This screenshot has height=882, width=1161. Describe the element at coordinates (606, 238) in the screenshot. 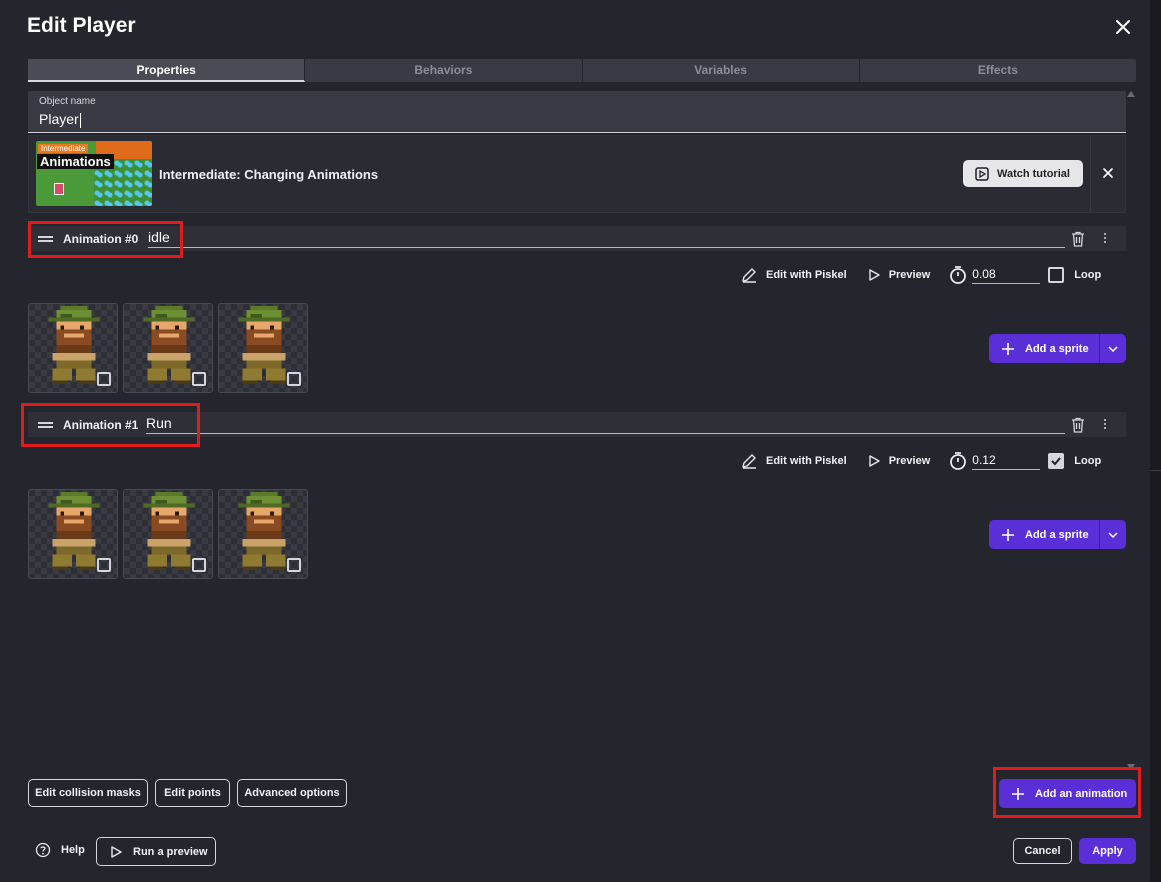

I see `animation-name-input: idle` at that location.